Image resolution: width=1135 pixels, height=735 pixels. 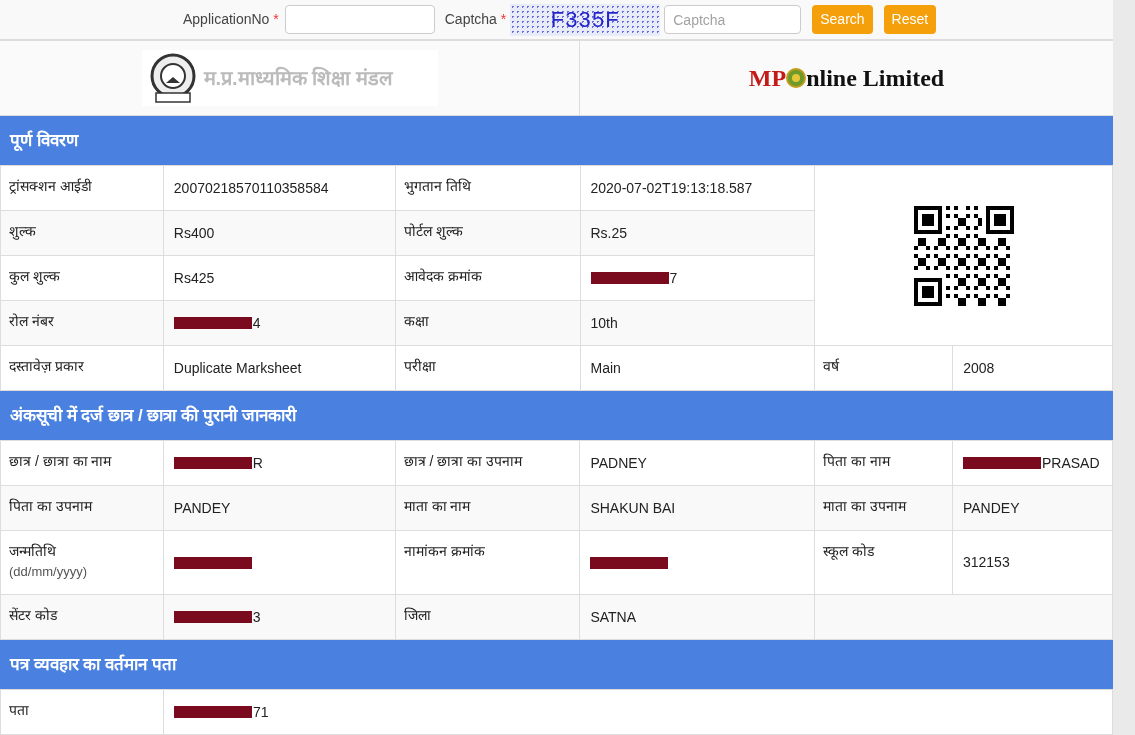 I want to click on field-value: Rs400, so click(x=194, y=233).